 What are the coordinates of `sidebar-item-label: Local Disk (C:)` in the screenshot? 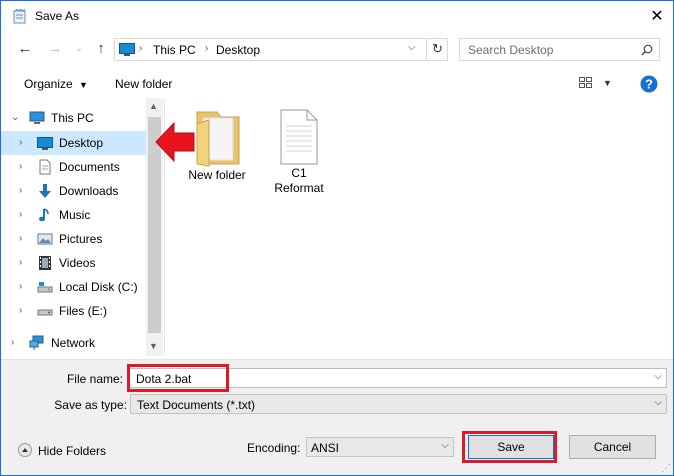 It's located at (98, 287).